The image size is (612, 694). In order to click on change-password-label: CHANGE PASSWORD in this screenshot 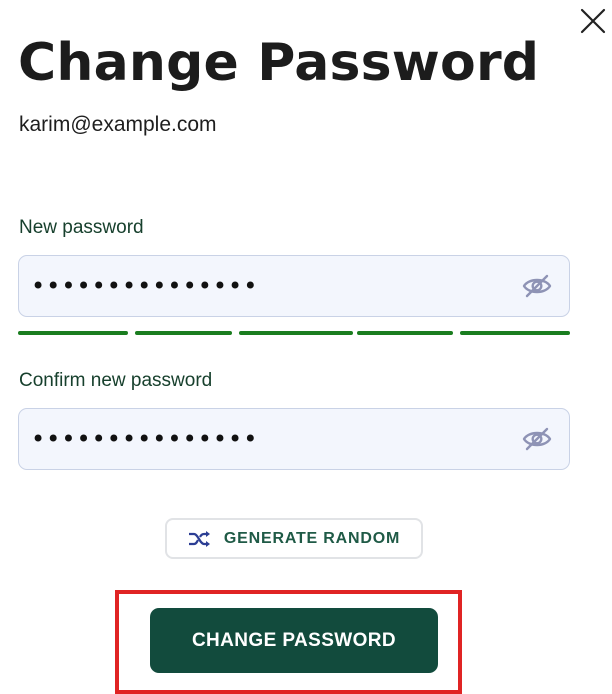, I will do `click(294, 640)`.